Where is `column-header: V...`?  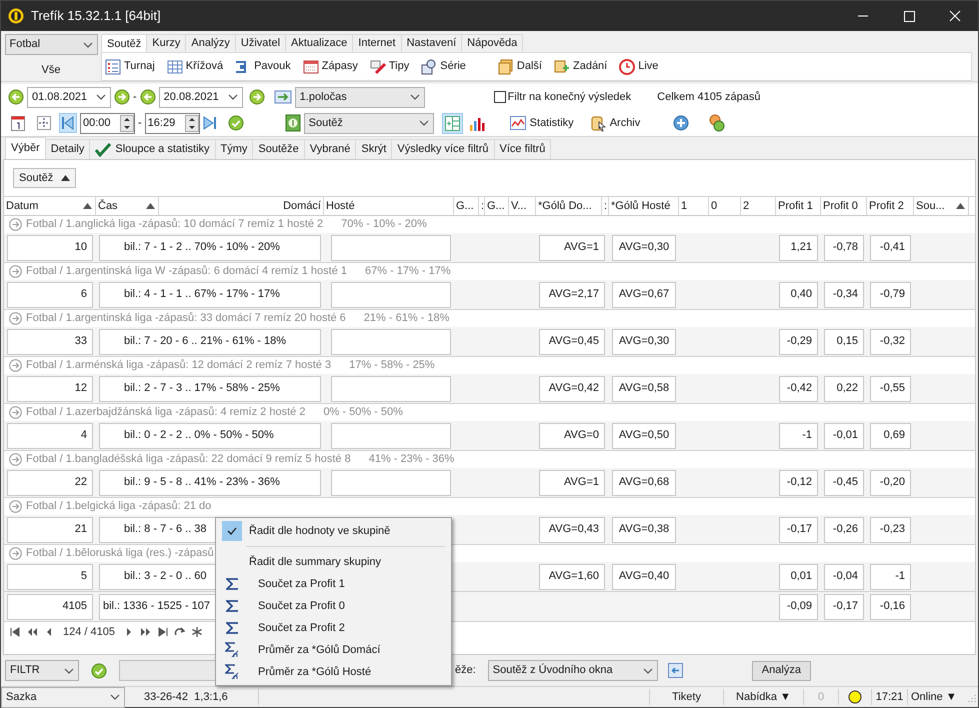 column-header: V... is located at coordinates (522, 206).